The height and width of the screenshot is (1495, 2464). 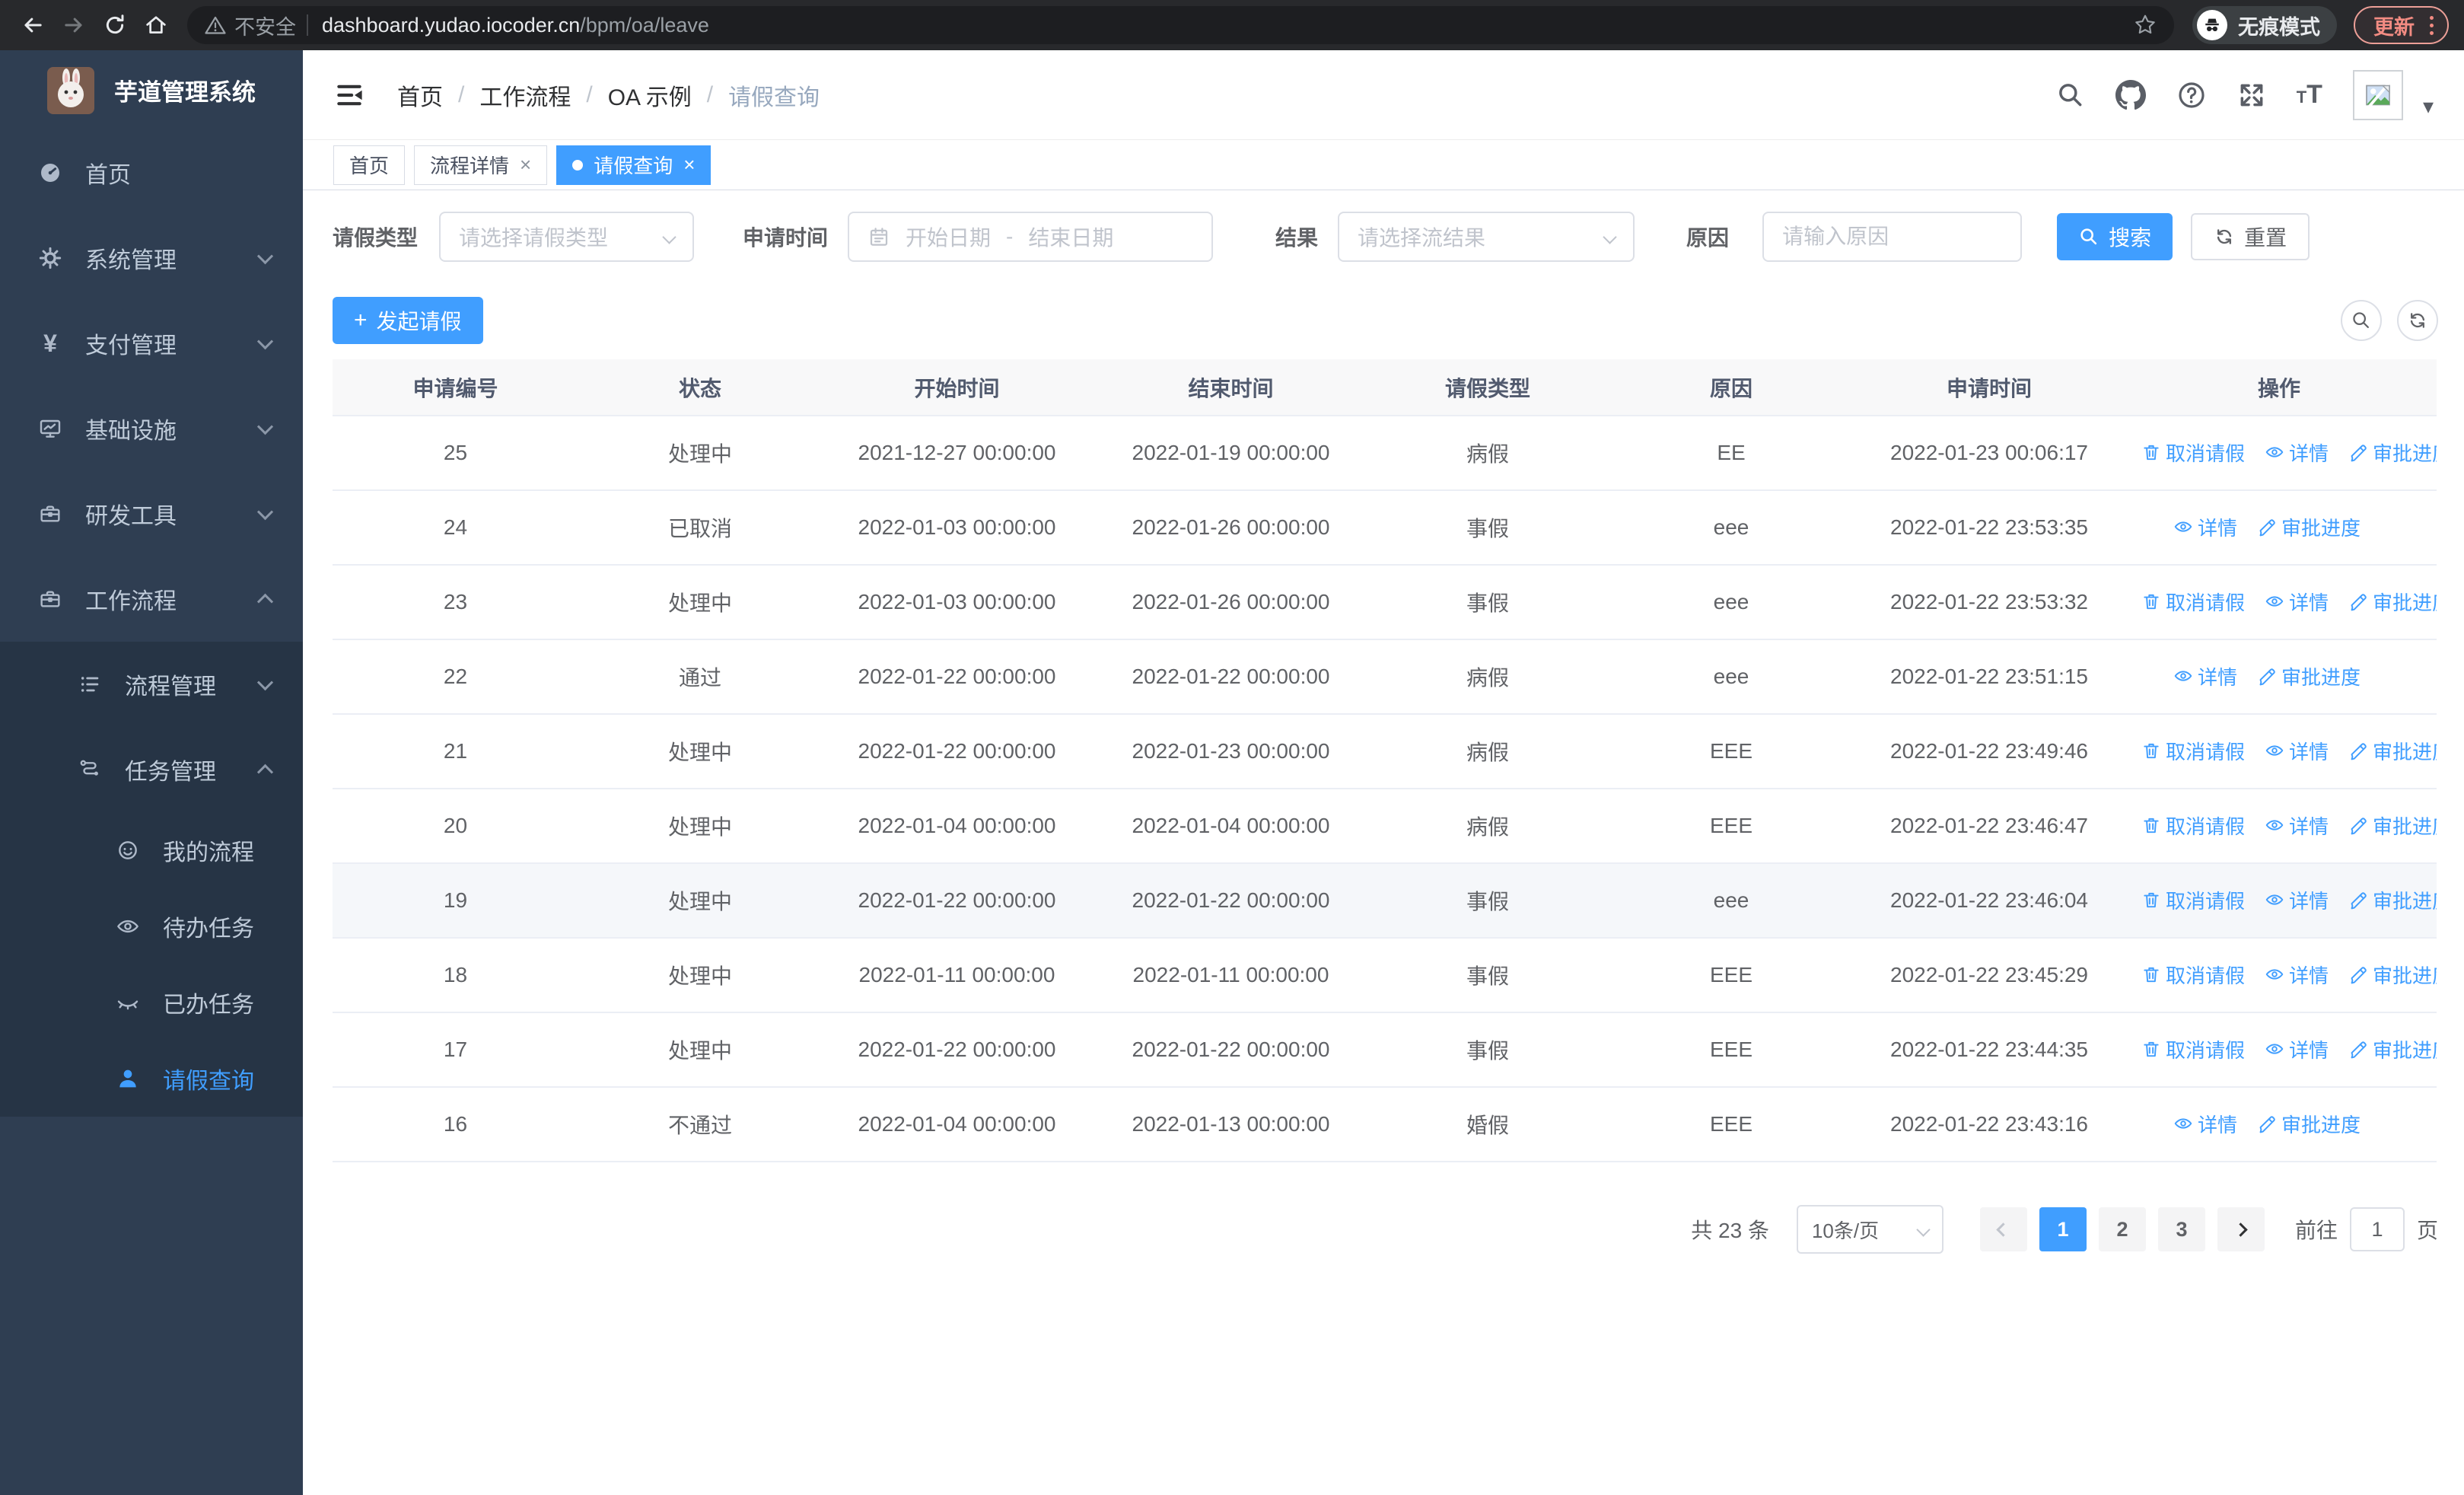 I want to click on sidebar-item-process-management: 流程管理, so click(x=151, y=685).